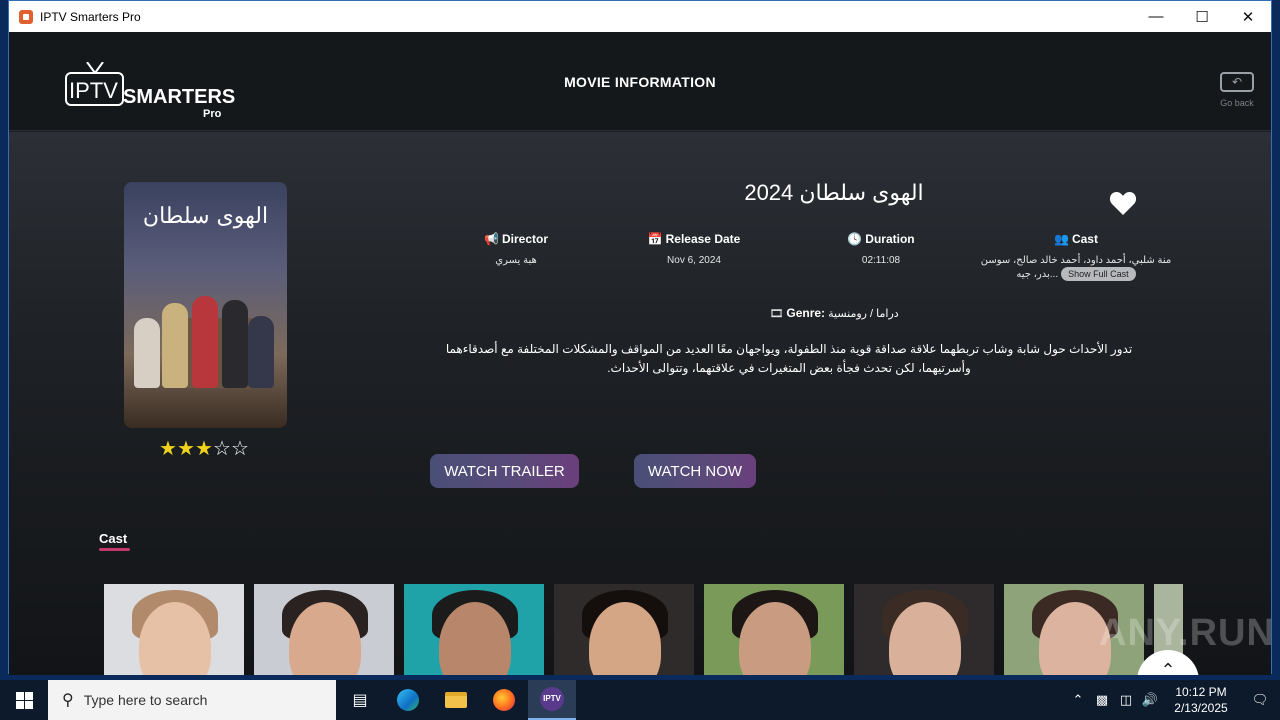 Image resolution: width=1280 pixels, height=720 pixels. Describe the element at coordinates (360, 700) in the screenshot. I see `task-view-icon: ▤` at that location.